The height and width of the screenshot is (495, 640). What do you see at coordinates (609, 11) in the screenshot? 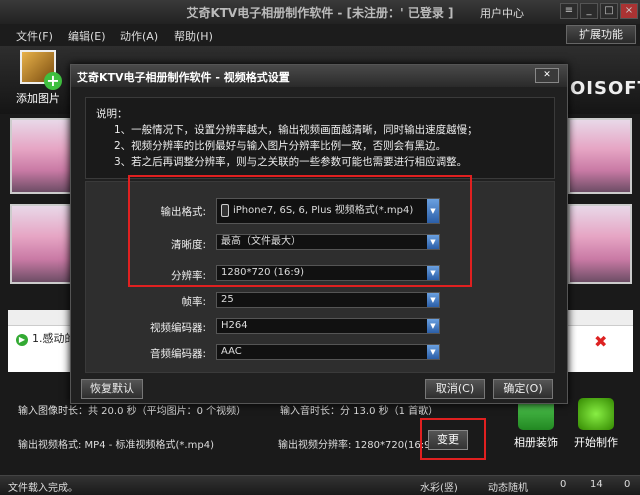
I see `maximize-icon: □` at bounding box center [609, 11].